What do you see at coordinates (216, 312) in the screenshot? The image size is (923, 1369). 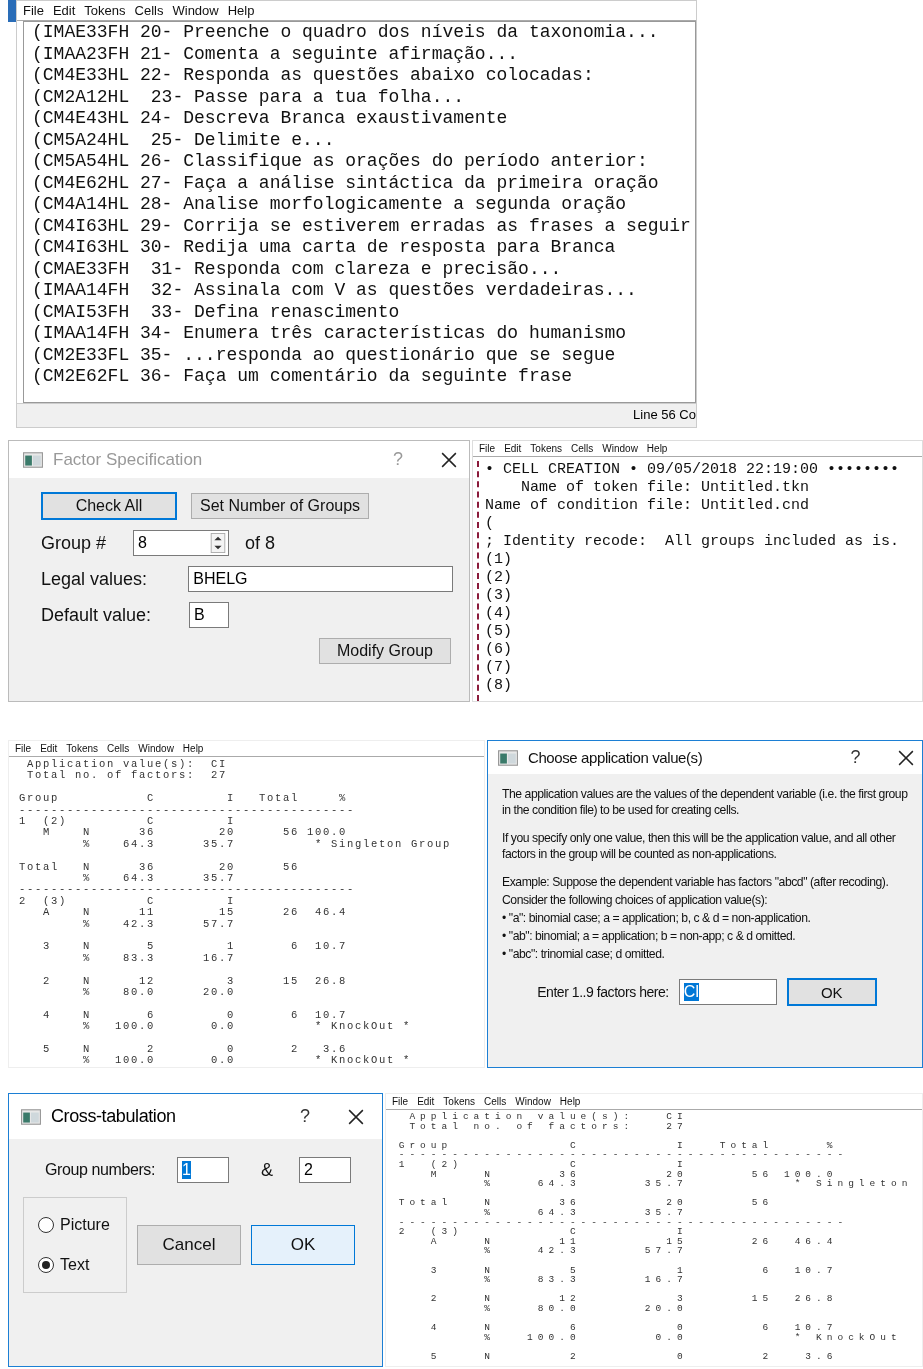 I see `token-line: (CMAI53FH 33- Defina renascimento` at bounding box center [216, 312].